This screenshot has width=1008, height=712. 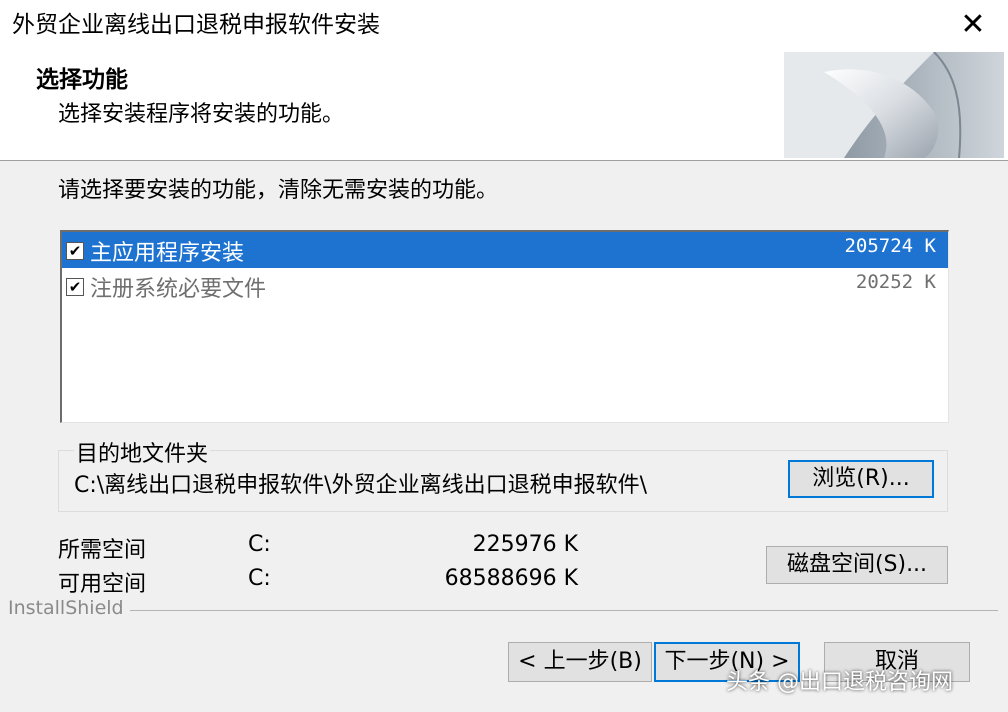 I want to click on checkbox-main-app: ✔, so click(x=75, y=251).